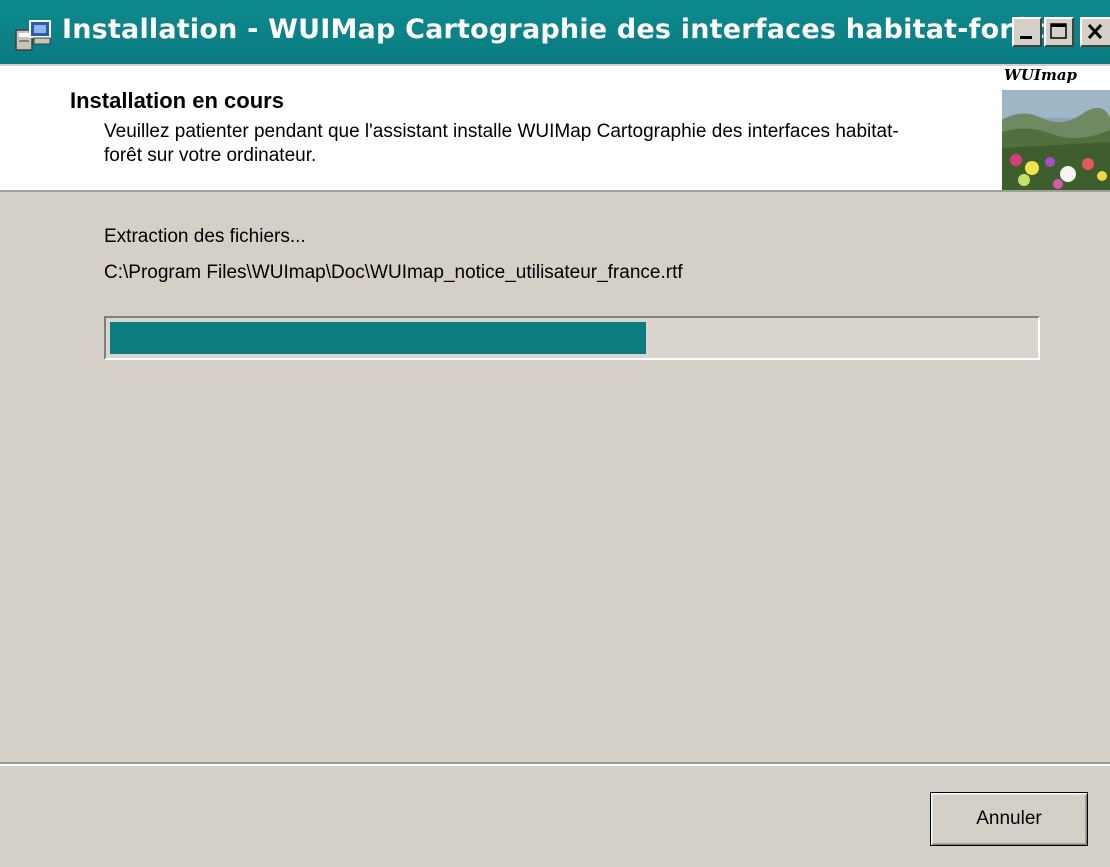 The width and height of the screenshot is (1110, 867). Describe the element at coordinates (177, 100) in the screenshot. I see `page-title: Installation en cours` at that location.